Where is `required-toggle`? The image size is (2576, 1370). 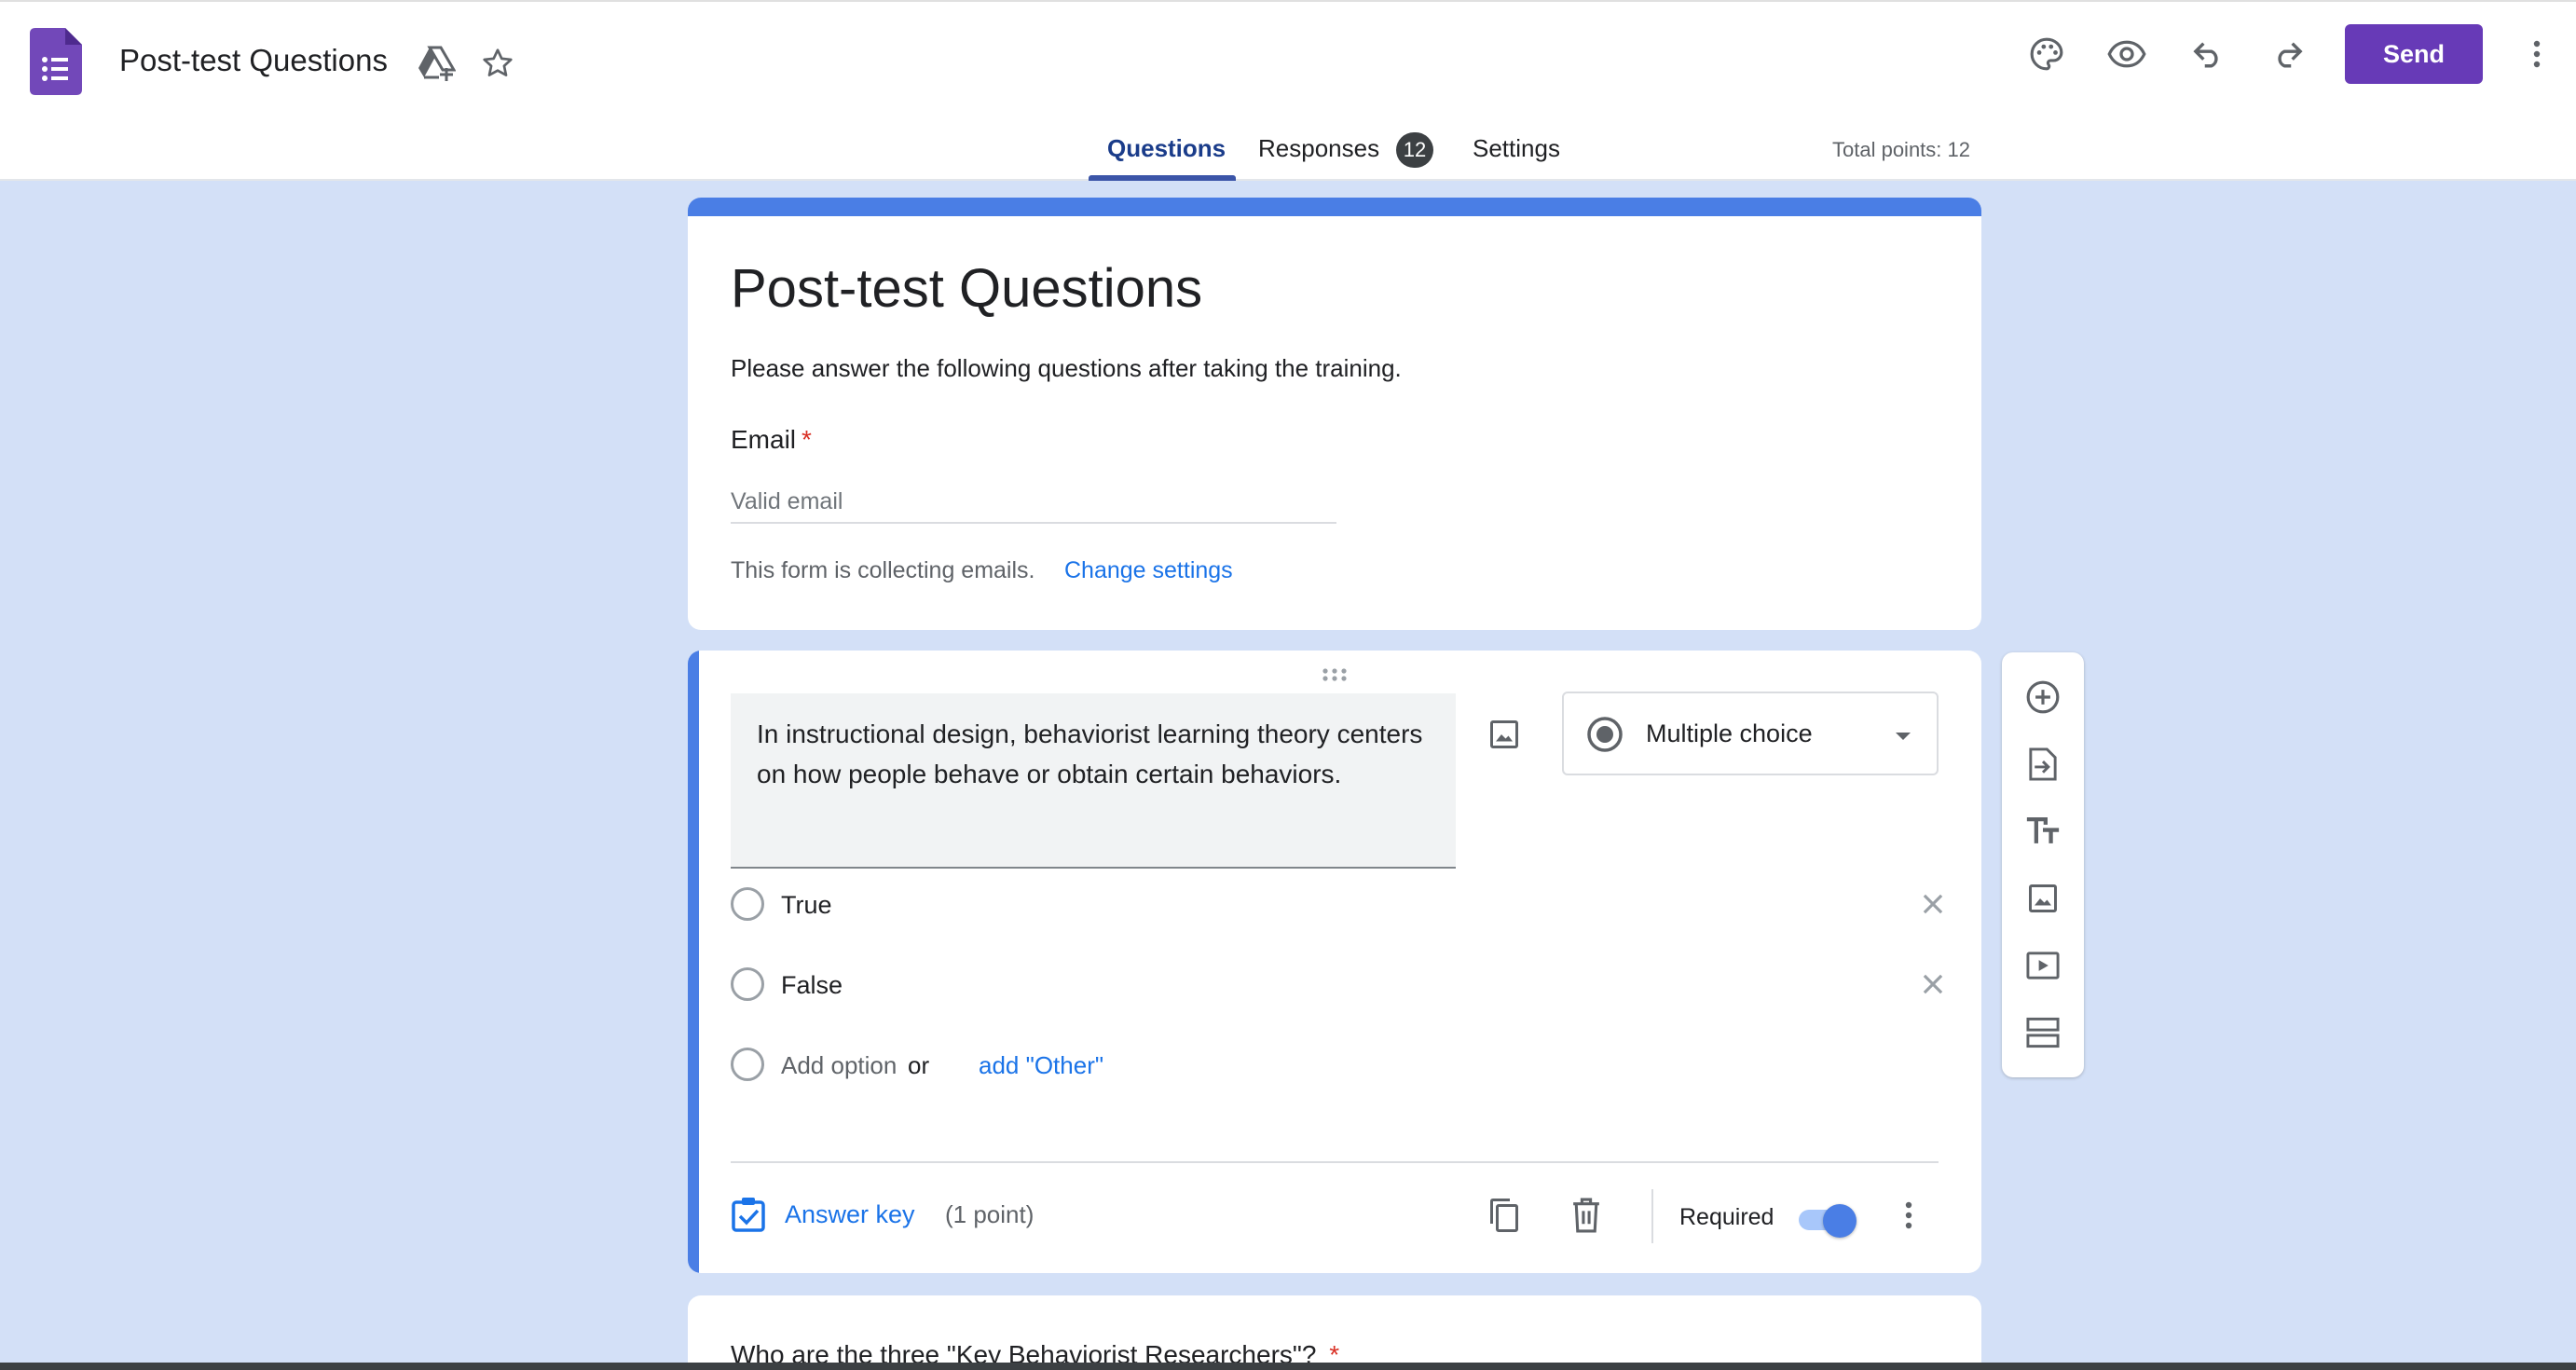
required-toggle is located at coordinates (1826, 1221).